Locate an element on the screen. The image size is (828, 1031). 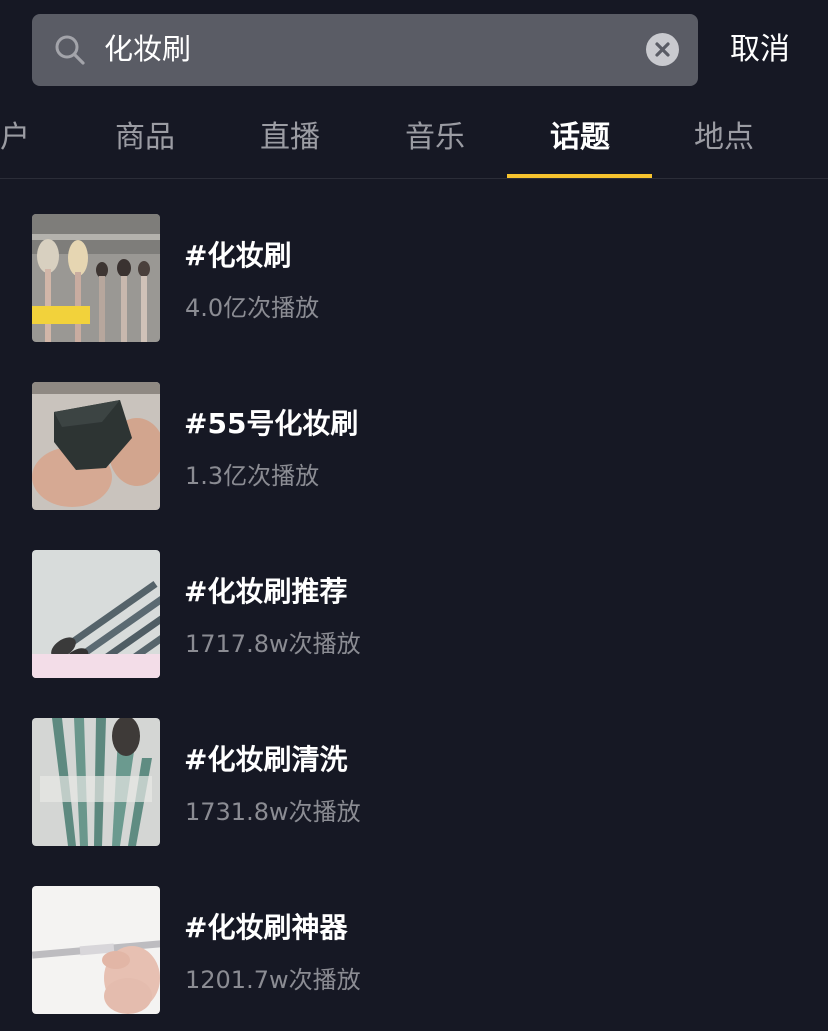
category-tabs: 户 商品 直播 音乐 话题 地点 is located at coordinates (414, 139).